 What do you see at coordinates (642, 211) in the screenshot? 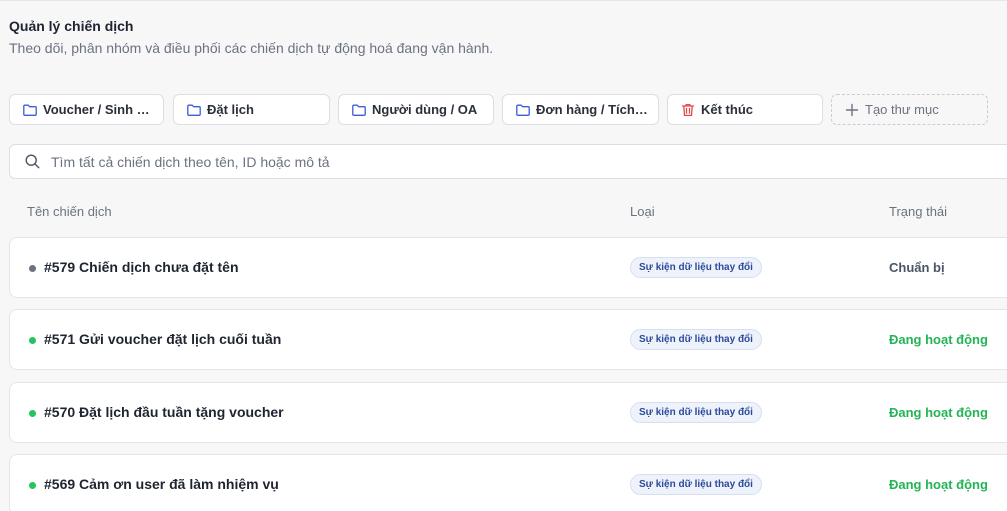
I see `column-header-type: Loại` at bounding box center [642, 211].